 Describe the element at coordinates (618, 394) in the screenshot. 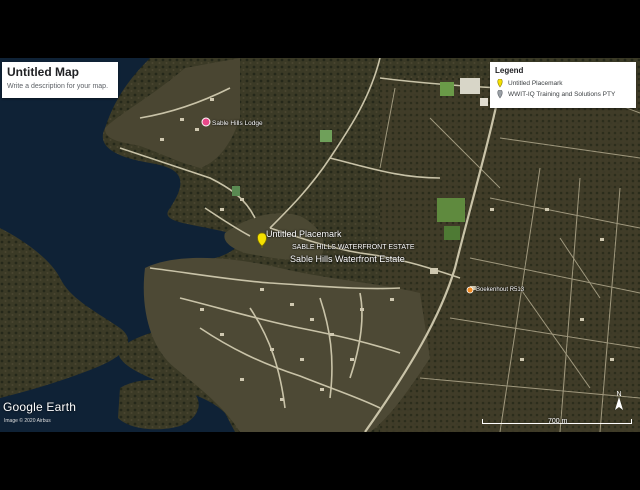

I see `north-label: N` at that location.